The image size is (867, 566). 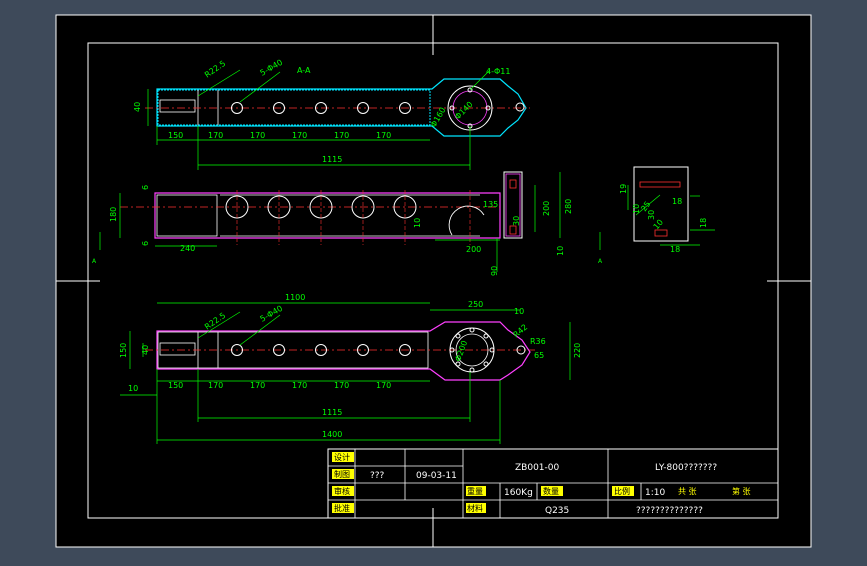 I want to click on tb-label-sheet-no: 第 张, so click(x=741, y=491).